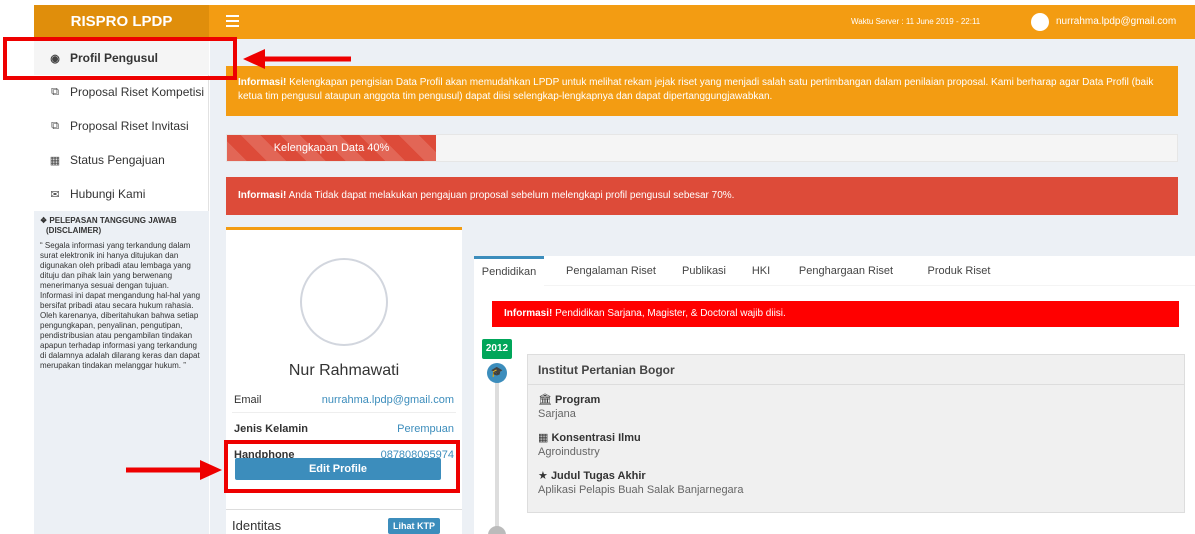 The image size is (1195, 534). I want to click on annotation-arrow-left, so click(297, 59).